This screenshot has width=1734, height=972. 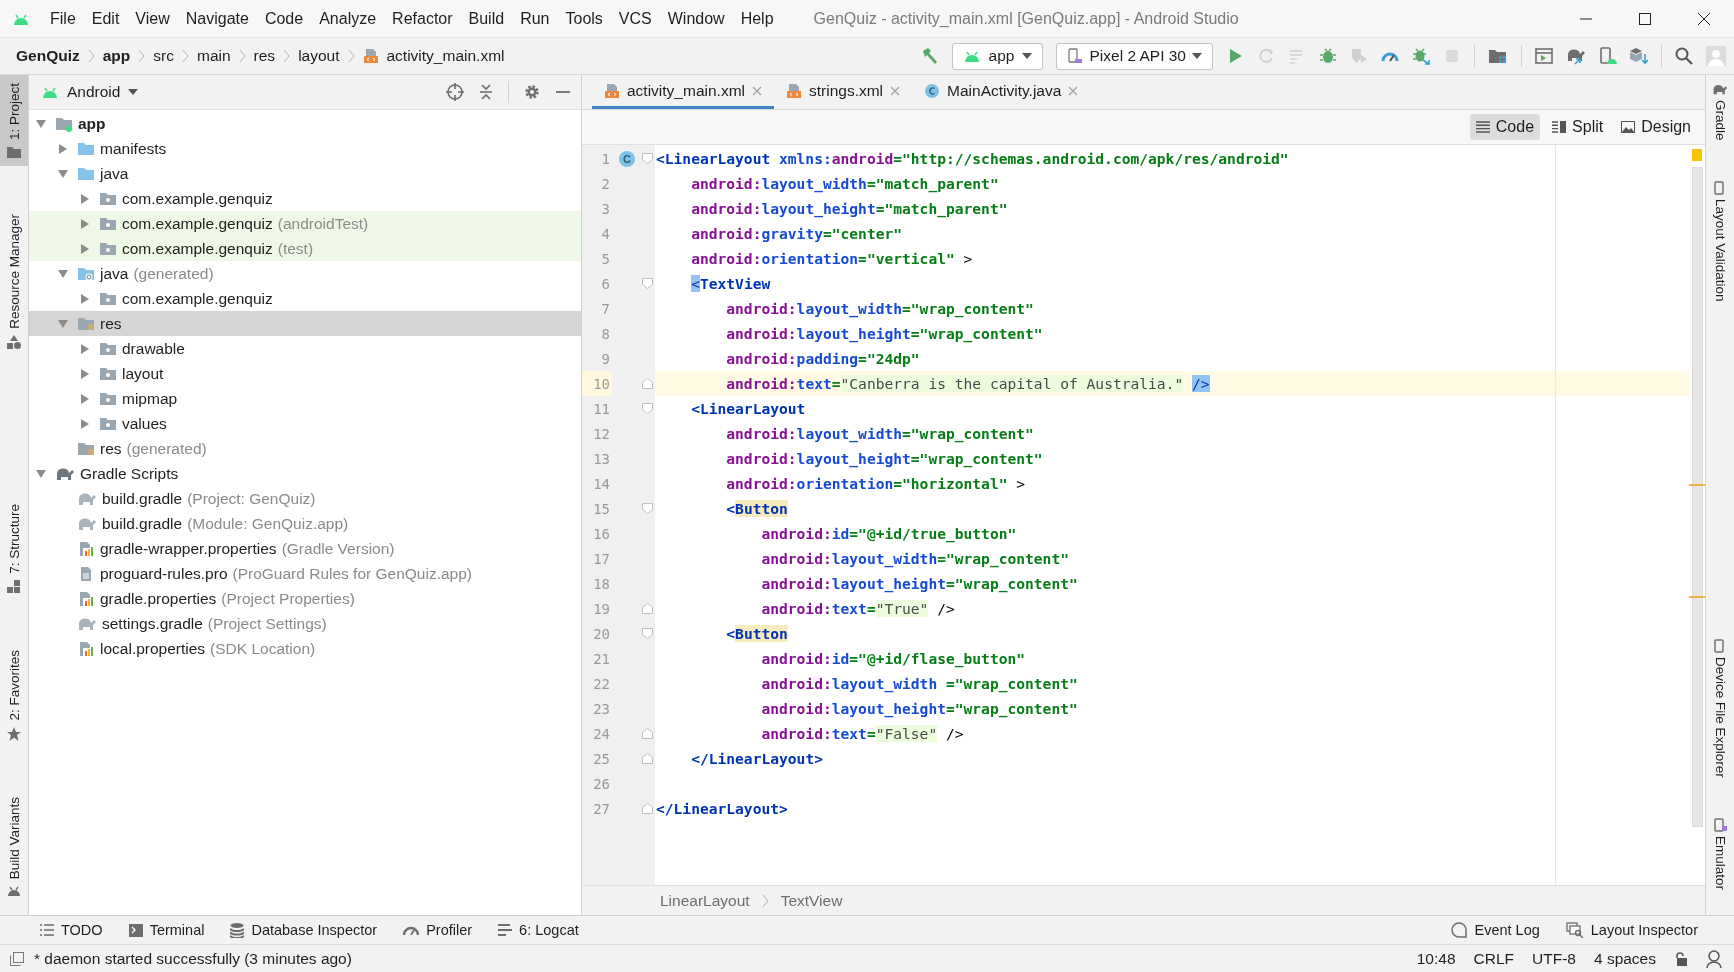 I want to click on tree-item-label: layout, so click(x=143, y=373).